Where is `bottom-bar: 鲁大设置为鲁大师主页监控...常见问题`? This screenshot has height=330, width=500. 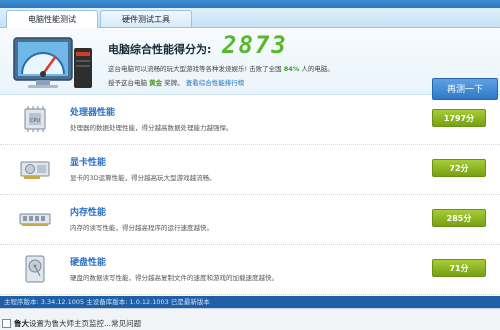
bottom-bar: 鲁大设置为鲁大师主页监控...常见问题 is located at coordinates (250, 319).